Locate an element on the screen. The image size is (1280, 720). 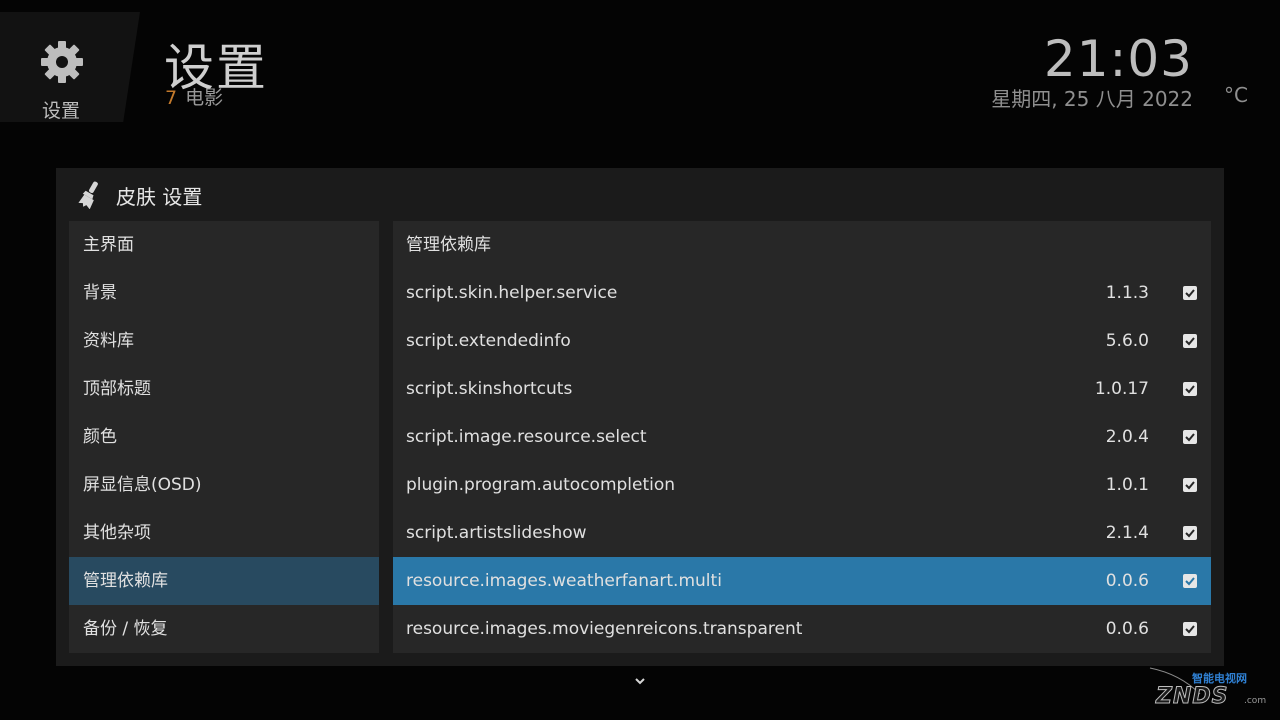
settings-icon-label: 设置 is located at coordinates (60, 111).